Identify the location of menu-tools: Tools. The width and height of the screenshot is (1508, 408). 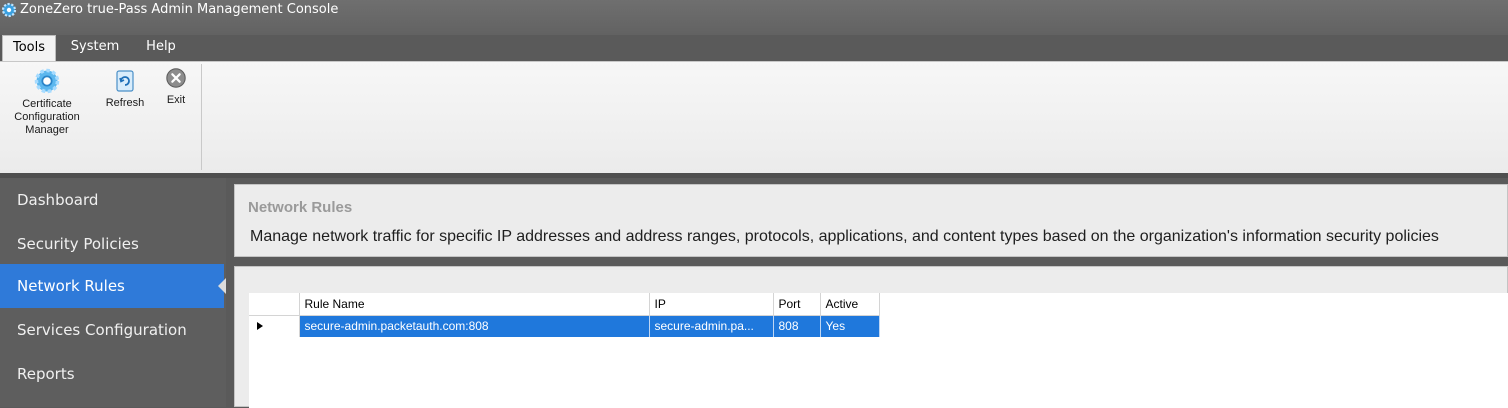
(29, 48).